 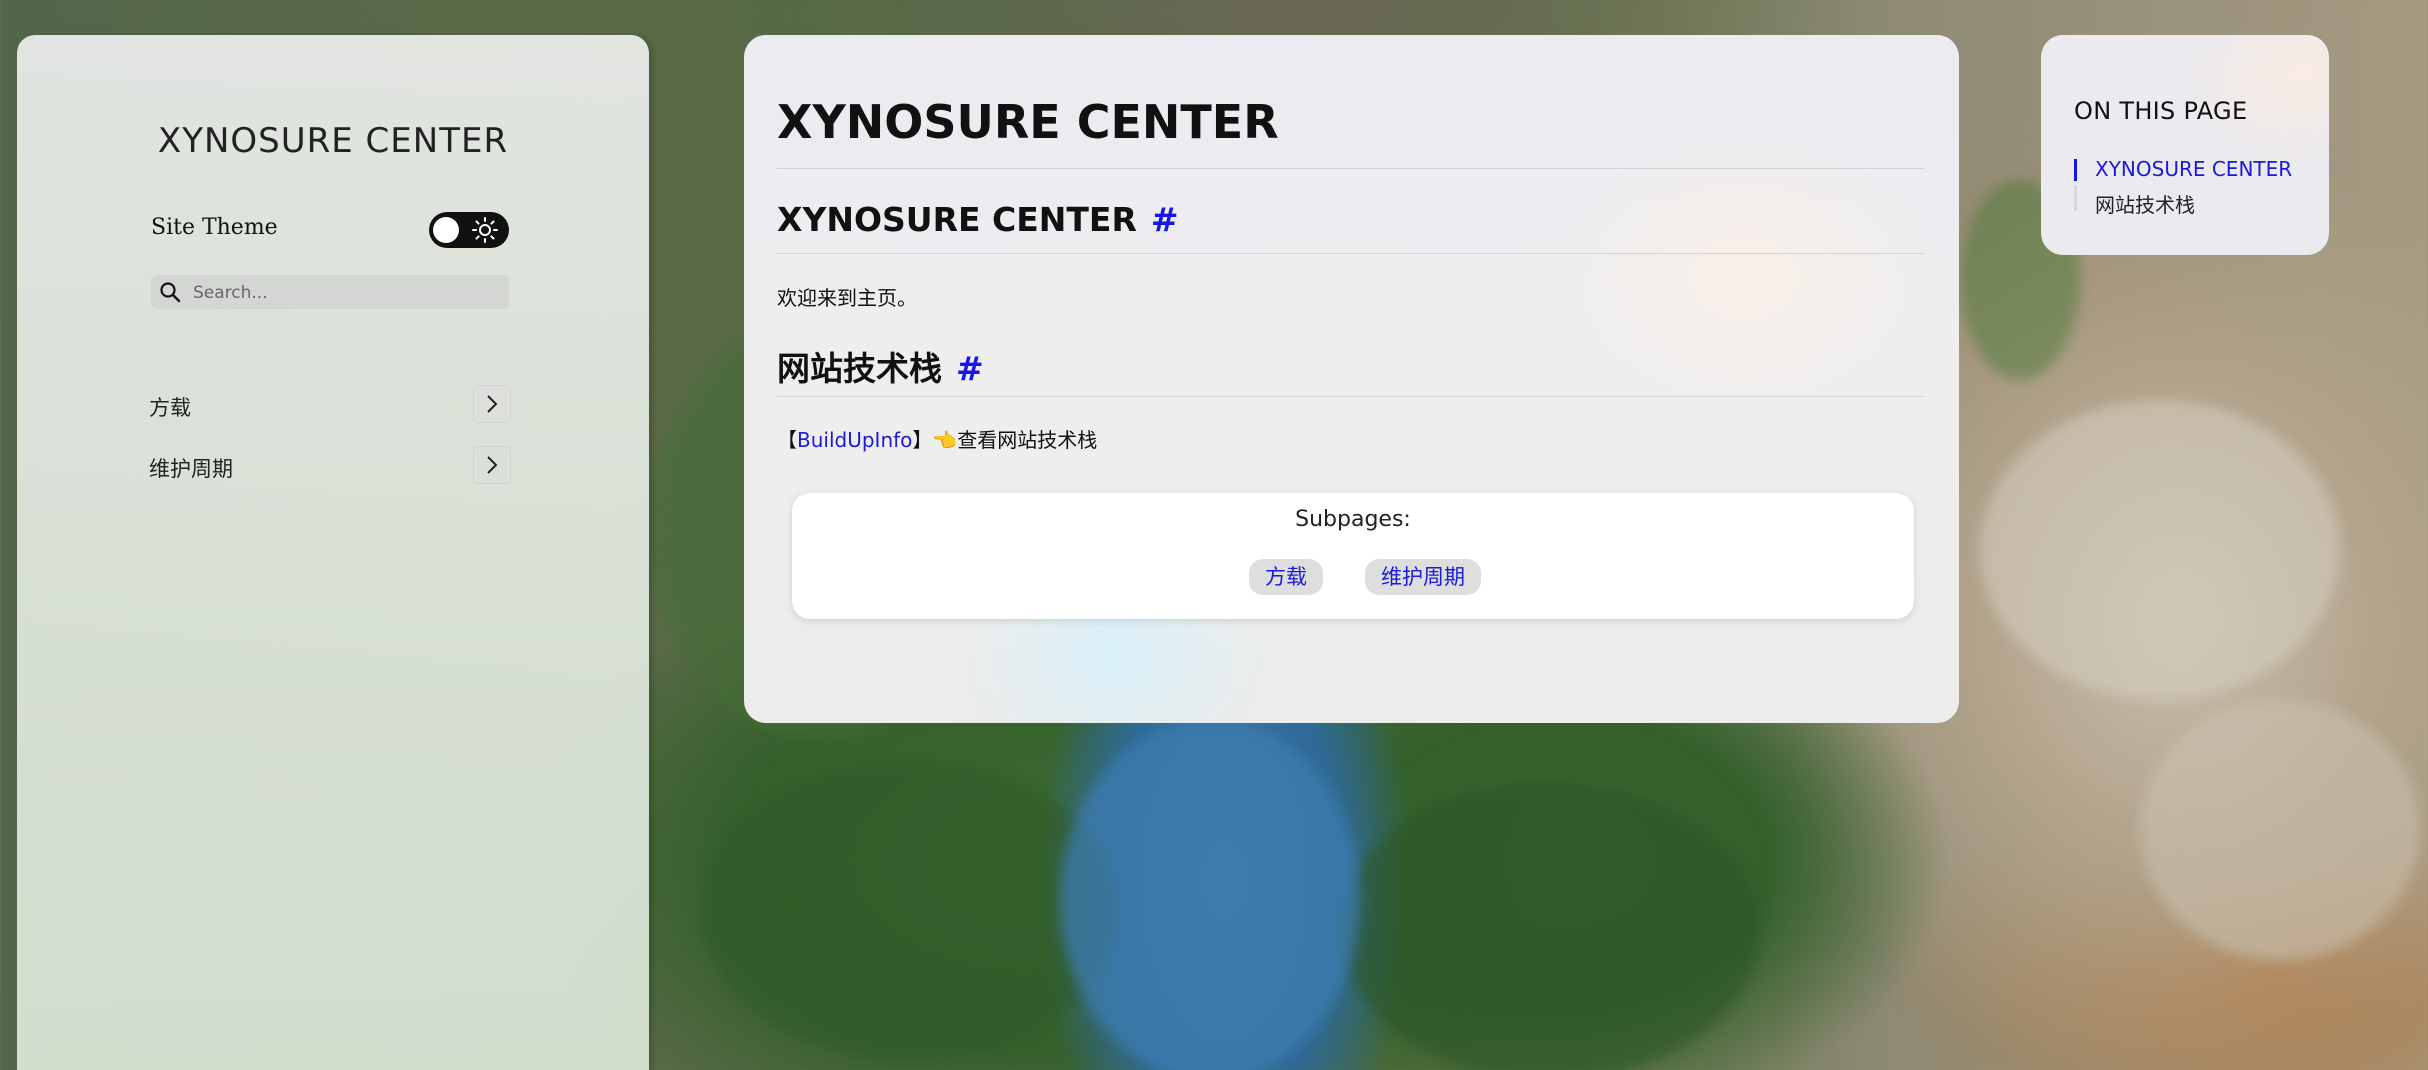 I want to click on search-icon, so click(x=170, y=292).